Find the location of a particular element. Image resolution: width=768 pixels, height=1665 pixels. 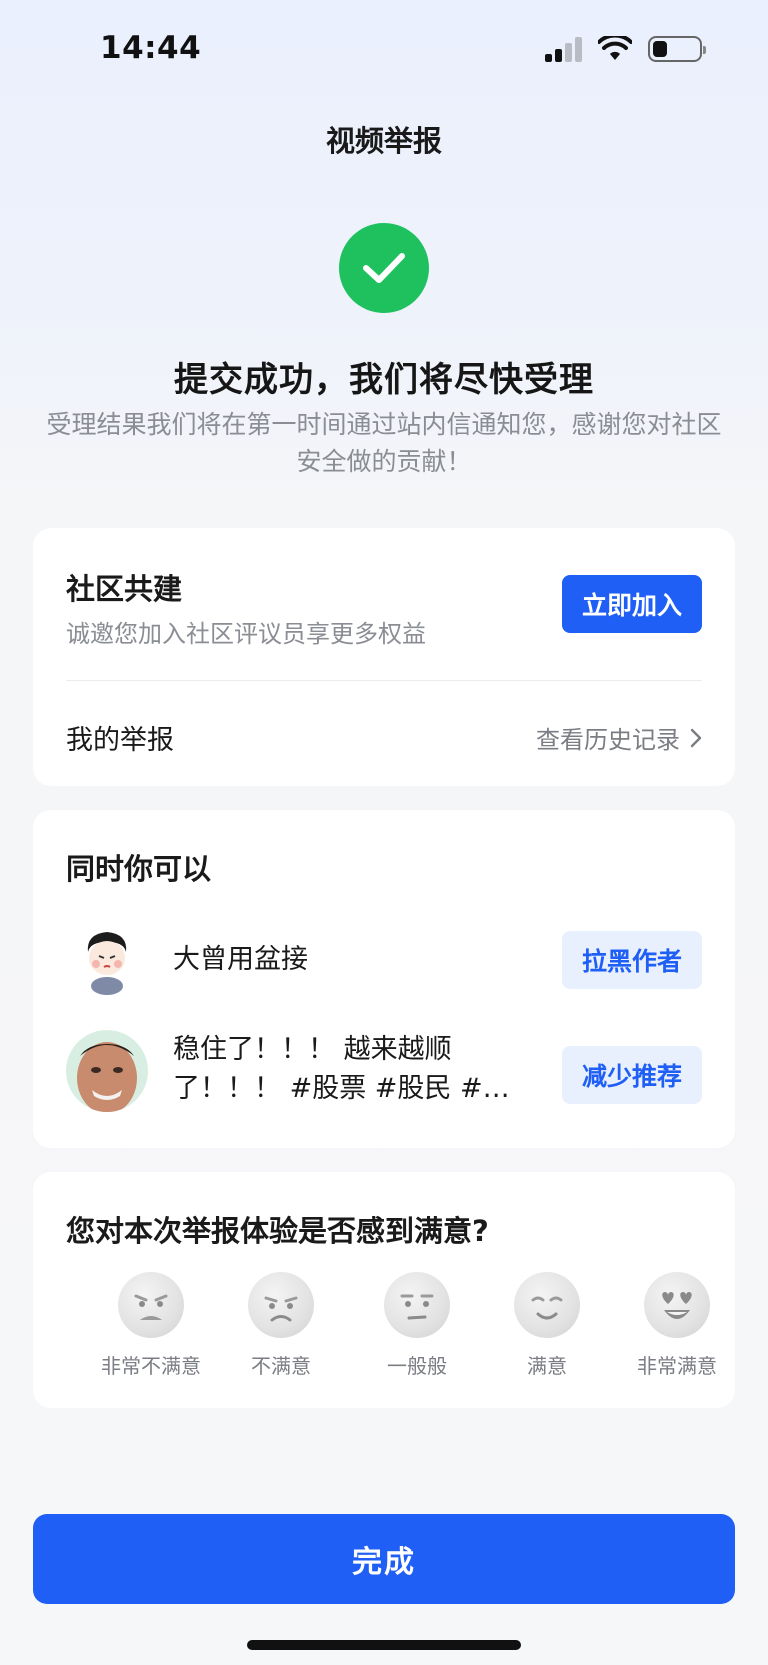

community-title: 社区共建 is located at coordinates (124, 589).